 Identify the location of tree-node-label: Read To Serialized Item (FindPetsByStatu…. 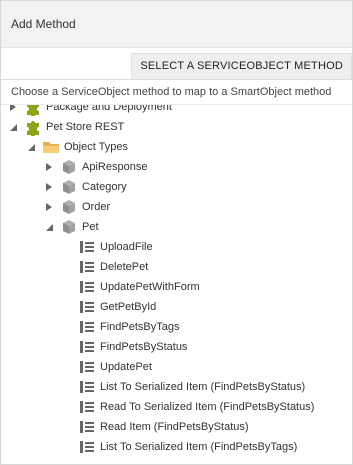
(207, 407).